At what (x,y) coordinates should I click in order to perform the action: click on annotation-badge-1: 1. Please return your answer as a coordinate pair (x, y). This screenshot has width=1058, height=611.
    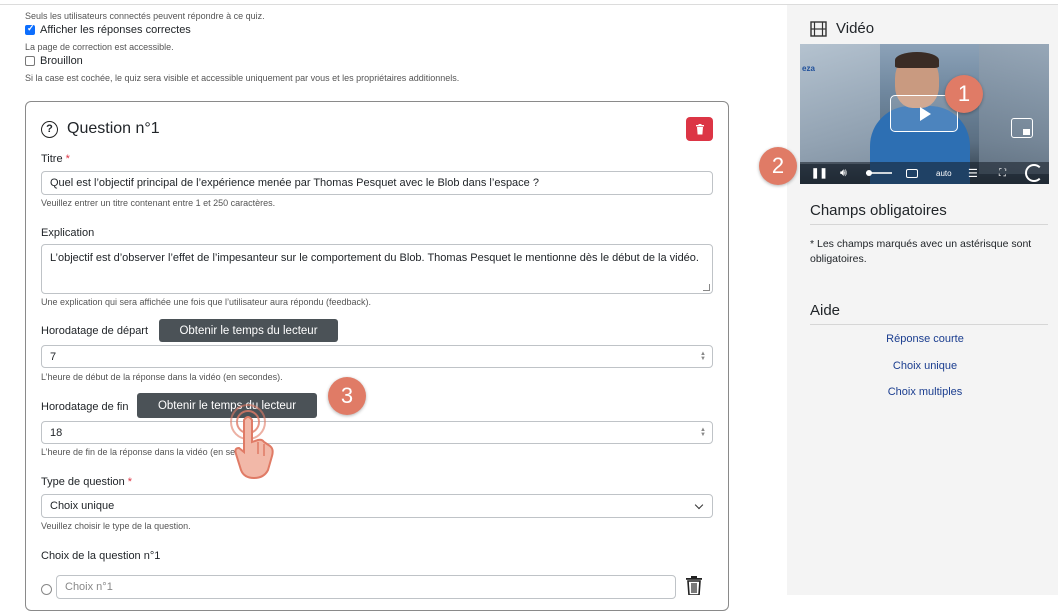
    Looking at the image, I should click on (964, 94).